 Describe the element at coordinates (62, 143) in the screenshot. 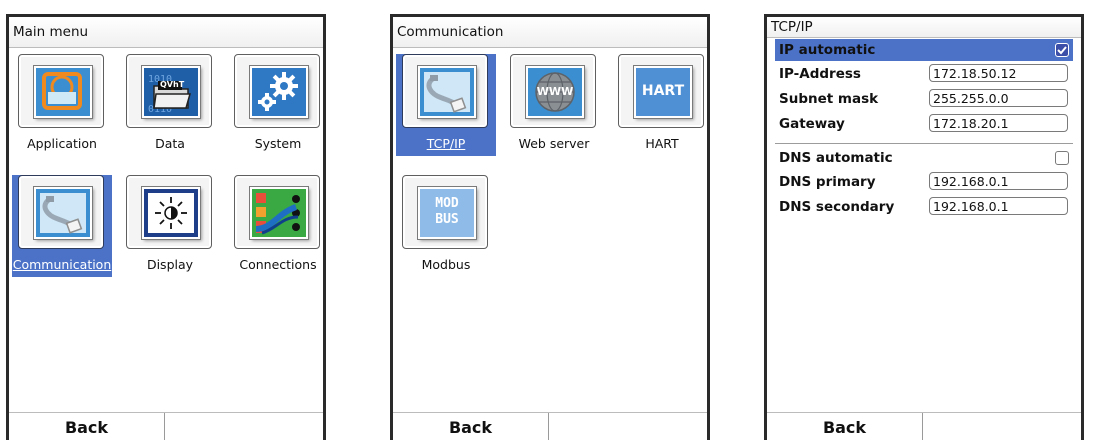

I see `tile-label: Application` at that location.